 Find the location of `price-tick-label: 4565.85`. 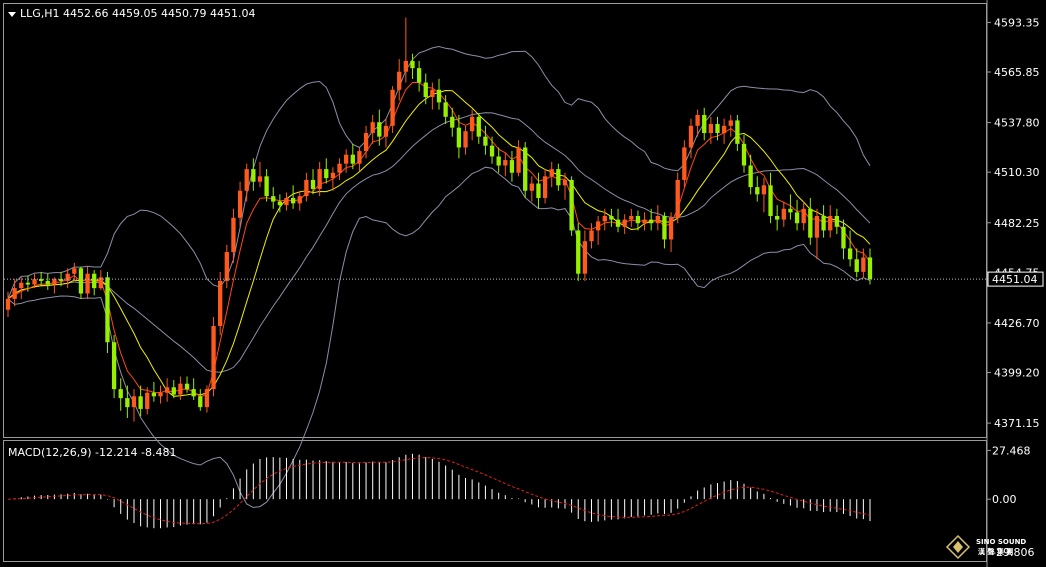

price-tick-label: 4565.85 is located at coordinates (1017, 72).